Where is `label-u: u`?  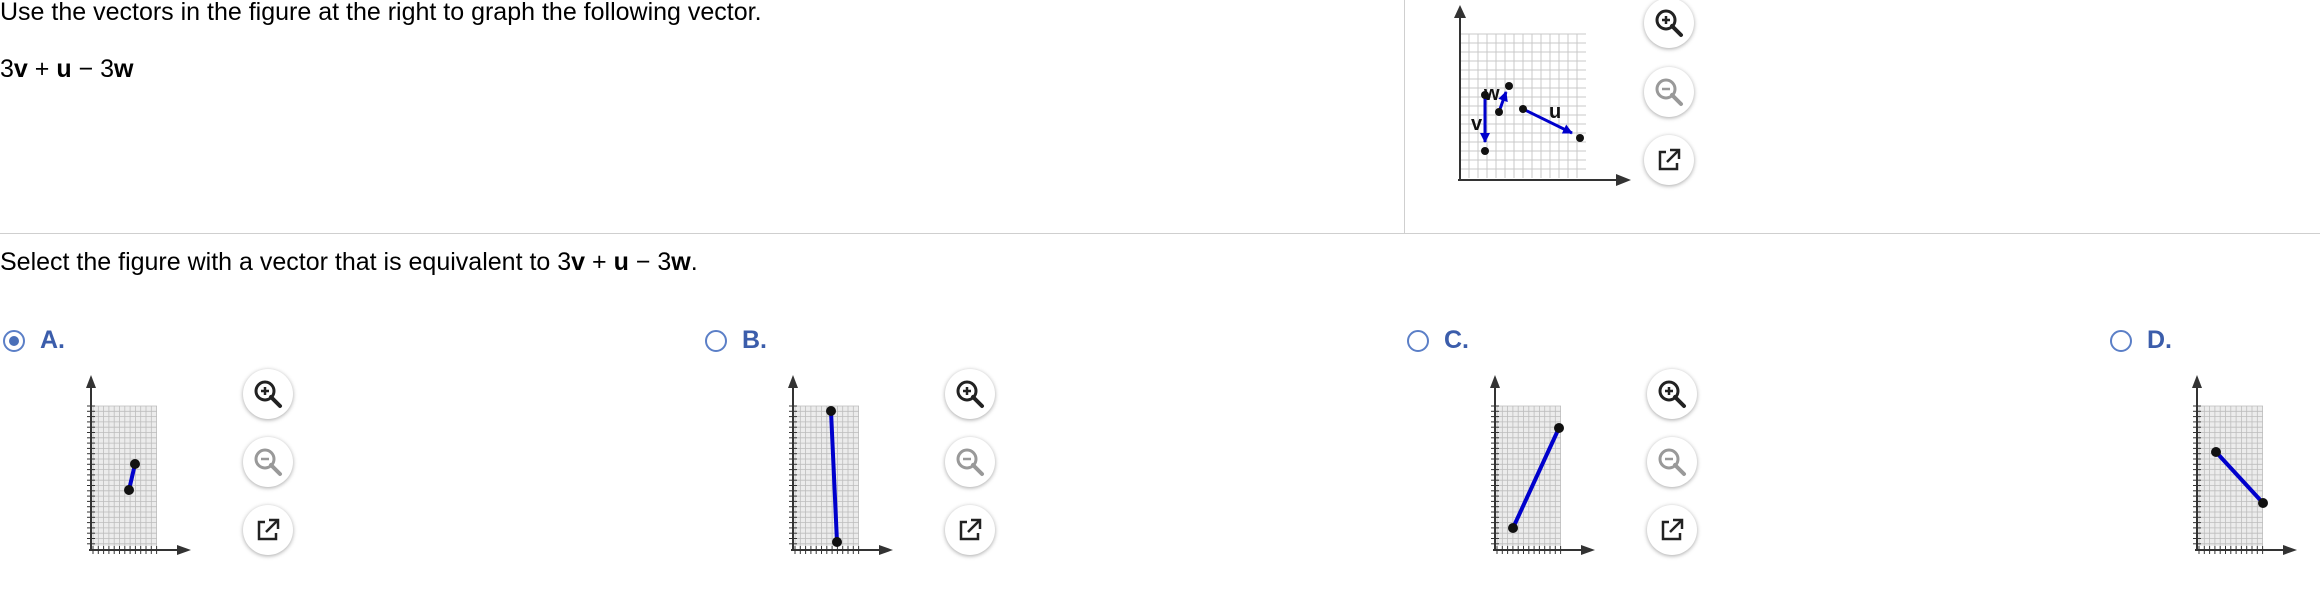
label-u: u is located at coordinates (1555, 112).